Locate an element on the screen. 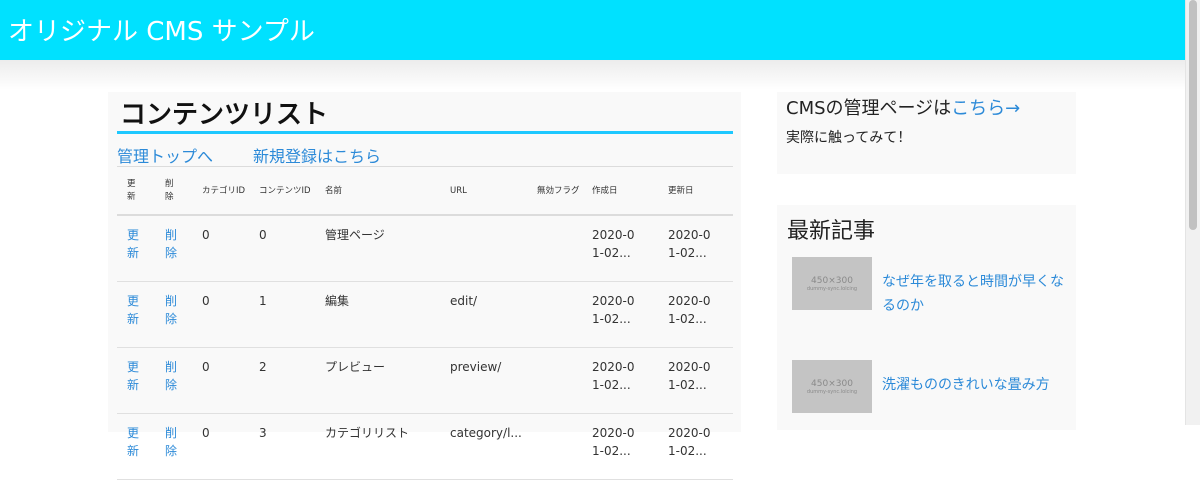  url-cell: preview/ is located at coordinates (483, 380).